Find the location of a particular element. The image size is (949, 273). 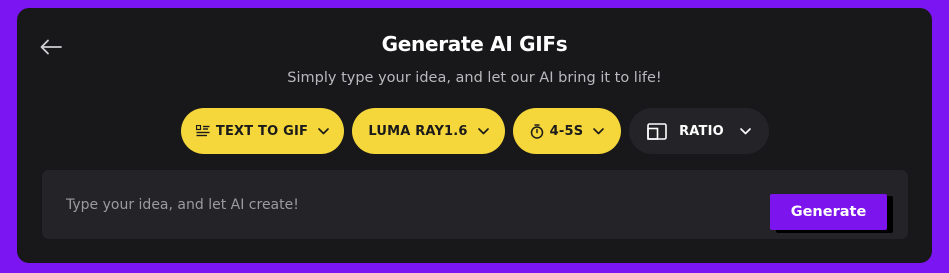

aspect-ratio-icon is located at coordinates (657, 131).